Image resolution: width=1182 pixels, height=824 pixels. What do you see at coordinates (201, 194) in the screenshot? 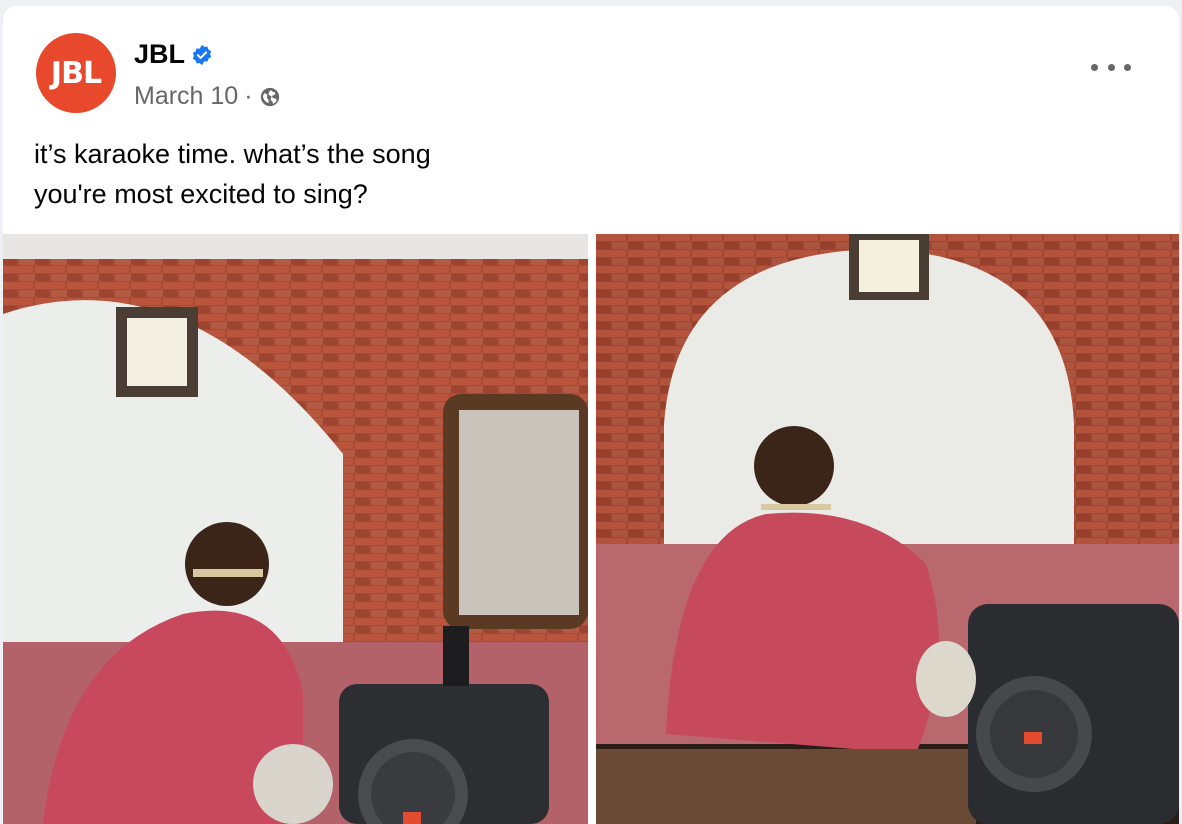
I see `caption-line: you're most excited to sing?` at bounding box center [201, 194].